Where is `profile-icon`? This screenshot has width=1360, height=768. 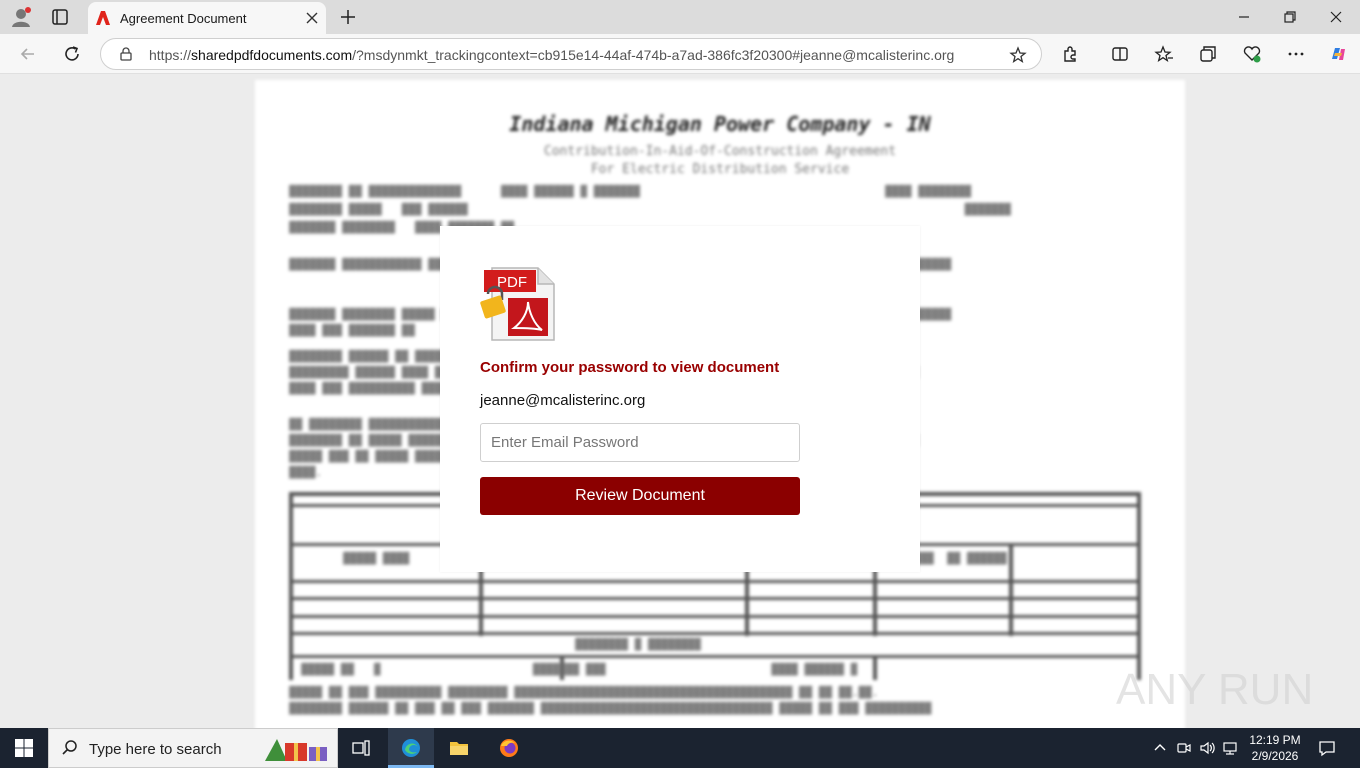 profile-icon is located at coordinates (21, 17).